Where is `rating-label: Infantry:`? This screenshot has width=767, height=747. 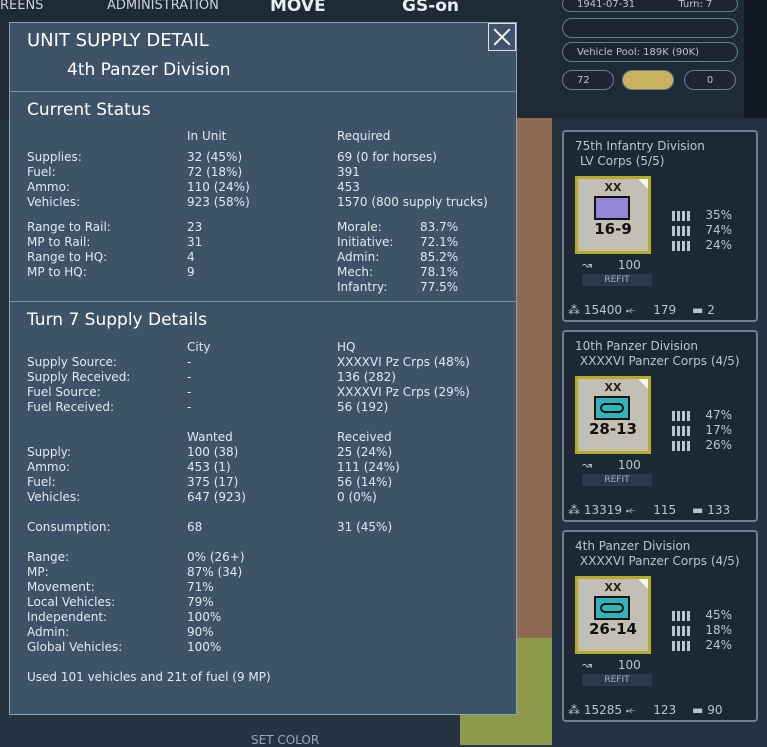 rating-label: Infantry: is located at coordinates (362, 287).